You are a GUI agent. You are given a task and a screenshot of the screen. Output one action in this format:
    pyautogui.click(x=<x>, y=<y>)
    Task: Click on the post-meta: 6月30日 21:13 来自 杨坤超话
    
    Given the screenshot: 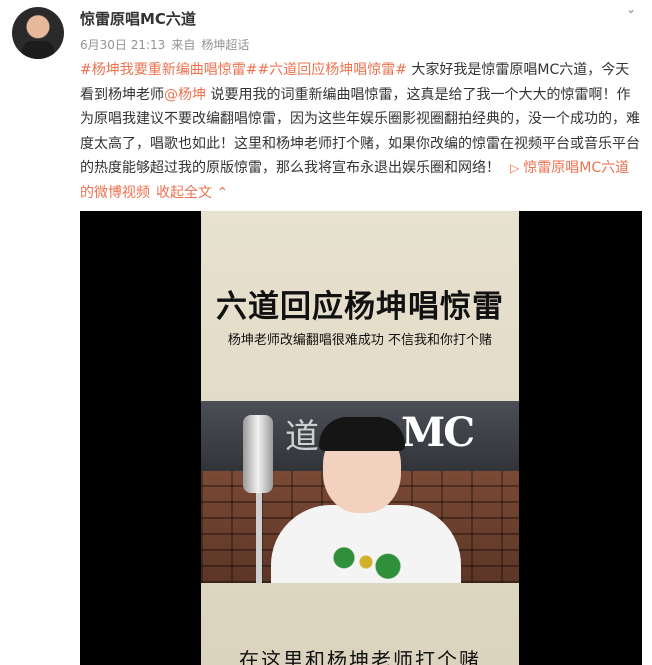 What is the action you would take?
    pyautogui.click(x=167, y=44)
    